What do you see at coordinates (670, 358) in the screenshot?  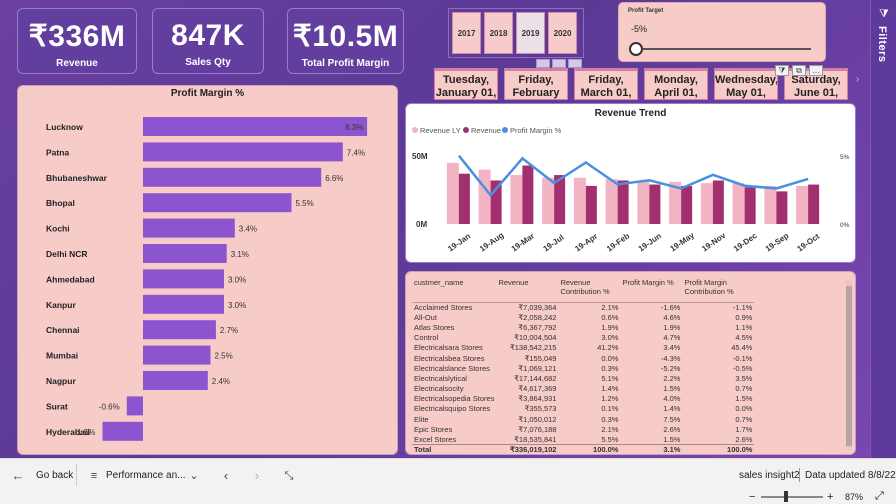 I see `table-cell: -4.3%` at bounding box center [670, 358].